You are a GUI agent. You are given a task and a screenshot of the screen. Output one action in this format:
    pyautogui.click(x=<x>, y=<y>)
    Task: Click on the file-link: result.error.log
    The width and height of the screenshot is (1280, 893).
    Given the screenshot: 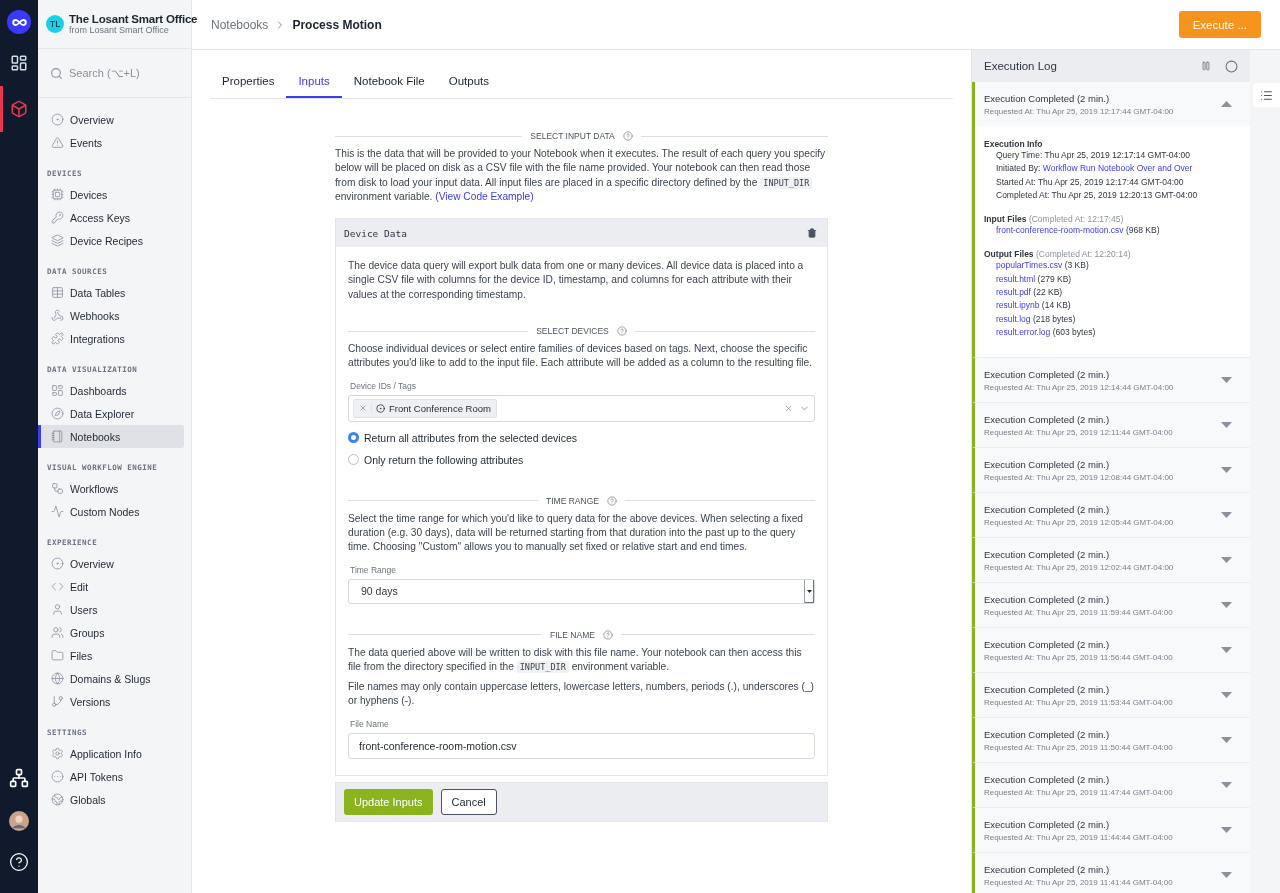 What is the action you would take?
    pyautogui.click(x=1023, y=331)
    